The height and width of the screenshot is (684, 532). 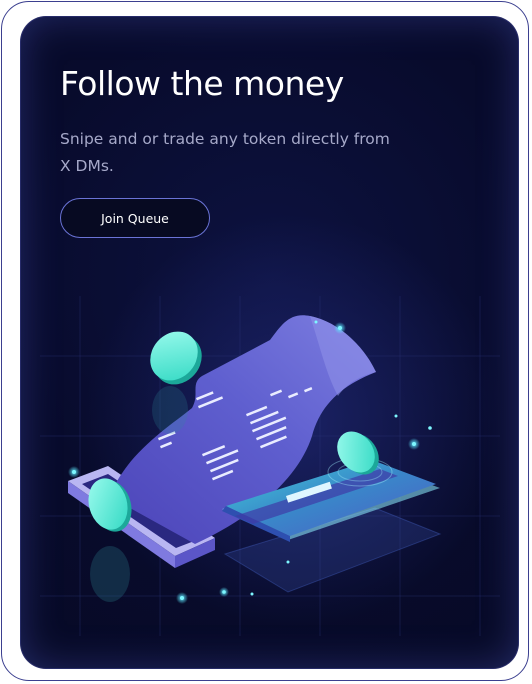 What do you see at coordinates (202, 83) in the screenshot?
I see `page-title: Follow the money` at bounding box center [202, 83].